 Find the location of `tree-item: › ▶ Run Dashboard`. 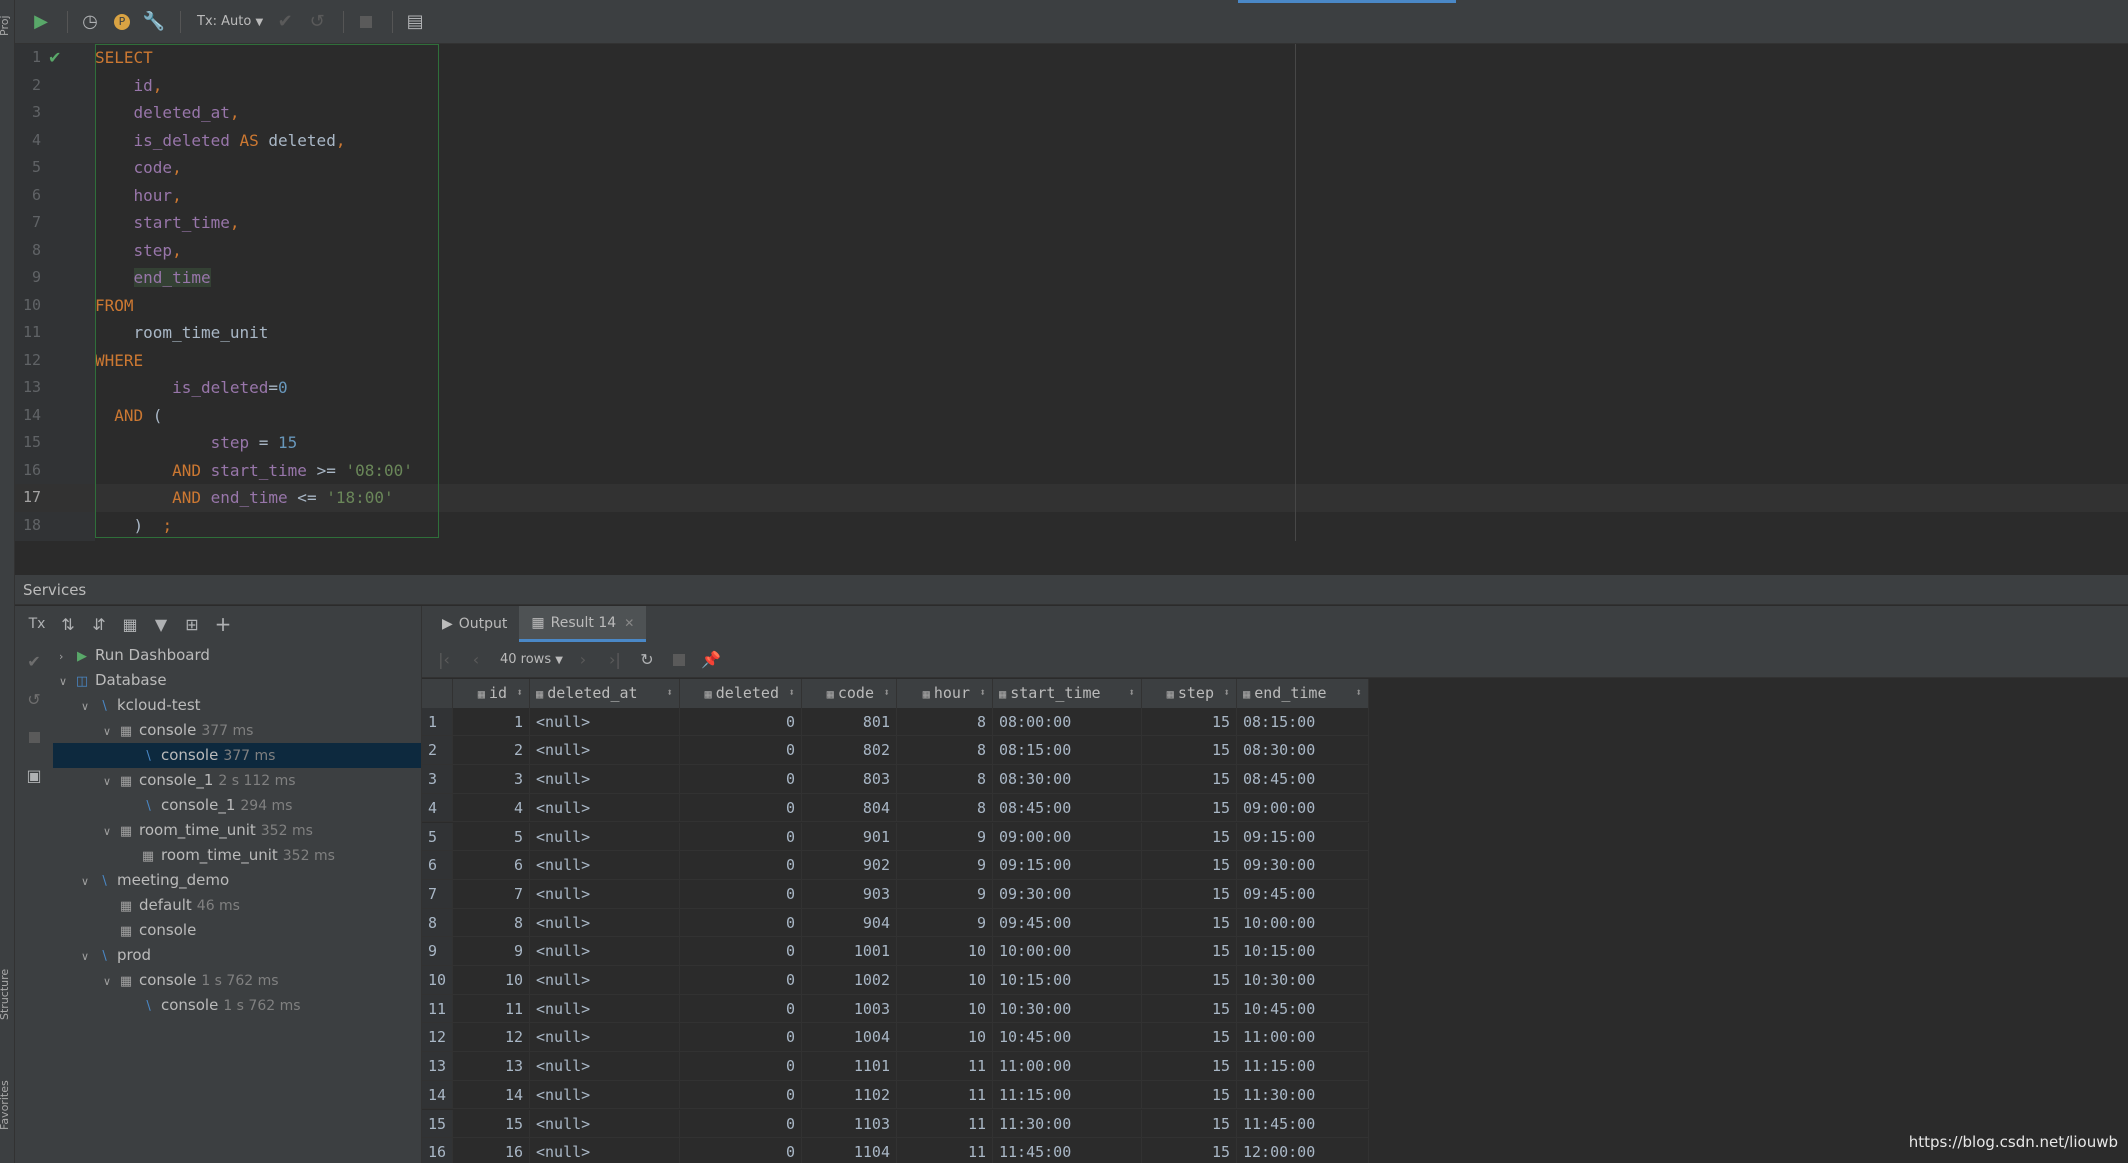

tree-item: › ▶ Run Dashboard is located at coordinates (237, 655).